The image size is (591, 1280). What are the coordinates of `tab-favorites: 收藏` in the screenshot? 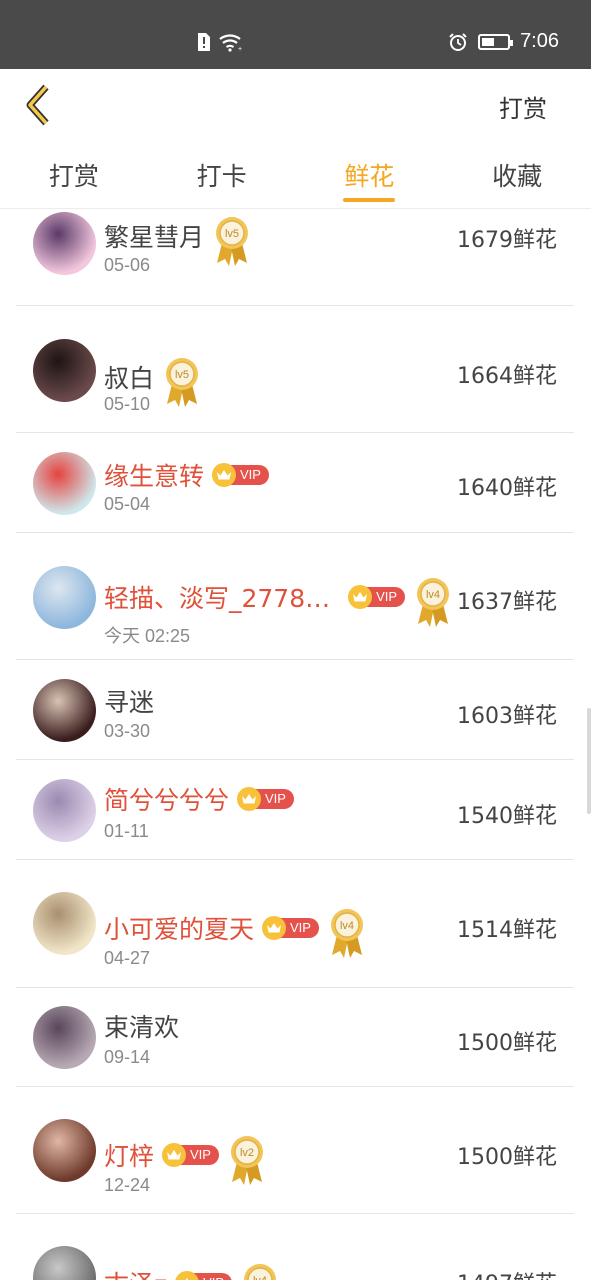 It's located at (517, 173).